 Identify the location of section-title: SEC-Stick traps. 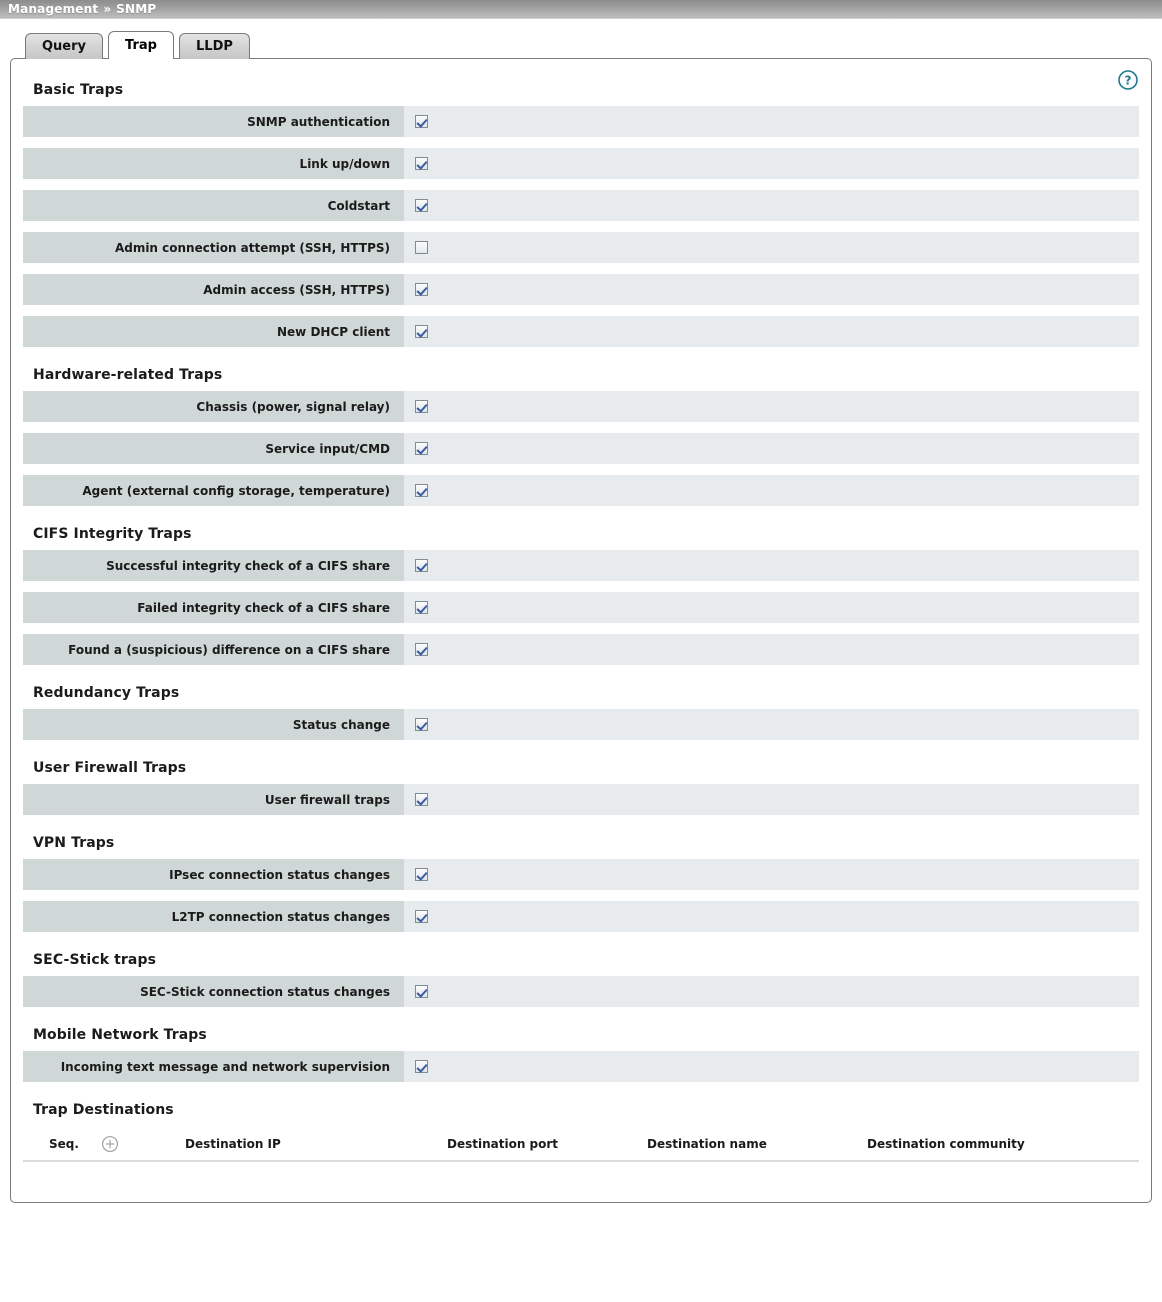
(95, 960).